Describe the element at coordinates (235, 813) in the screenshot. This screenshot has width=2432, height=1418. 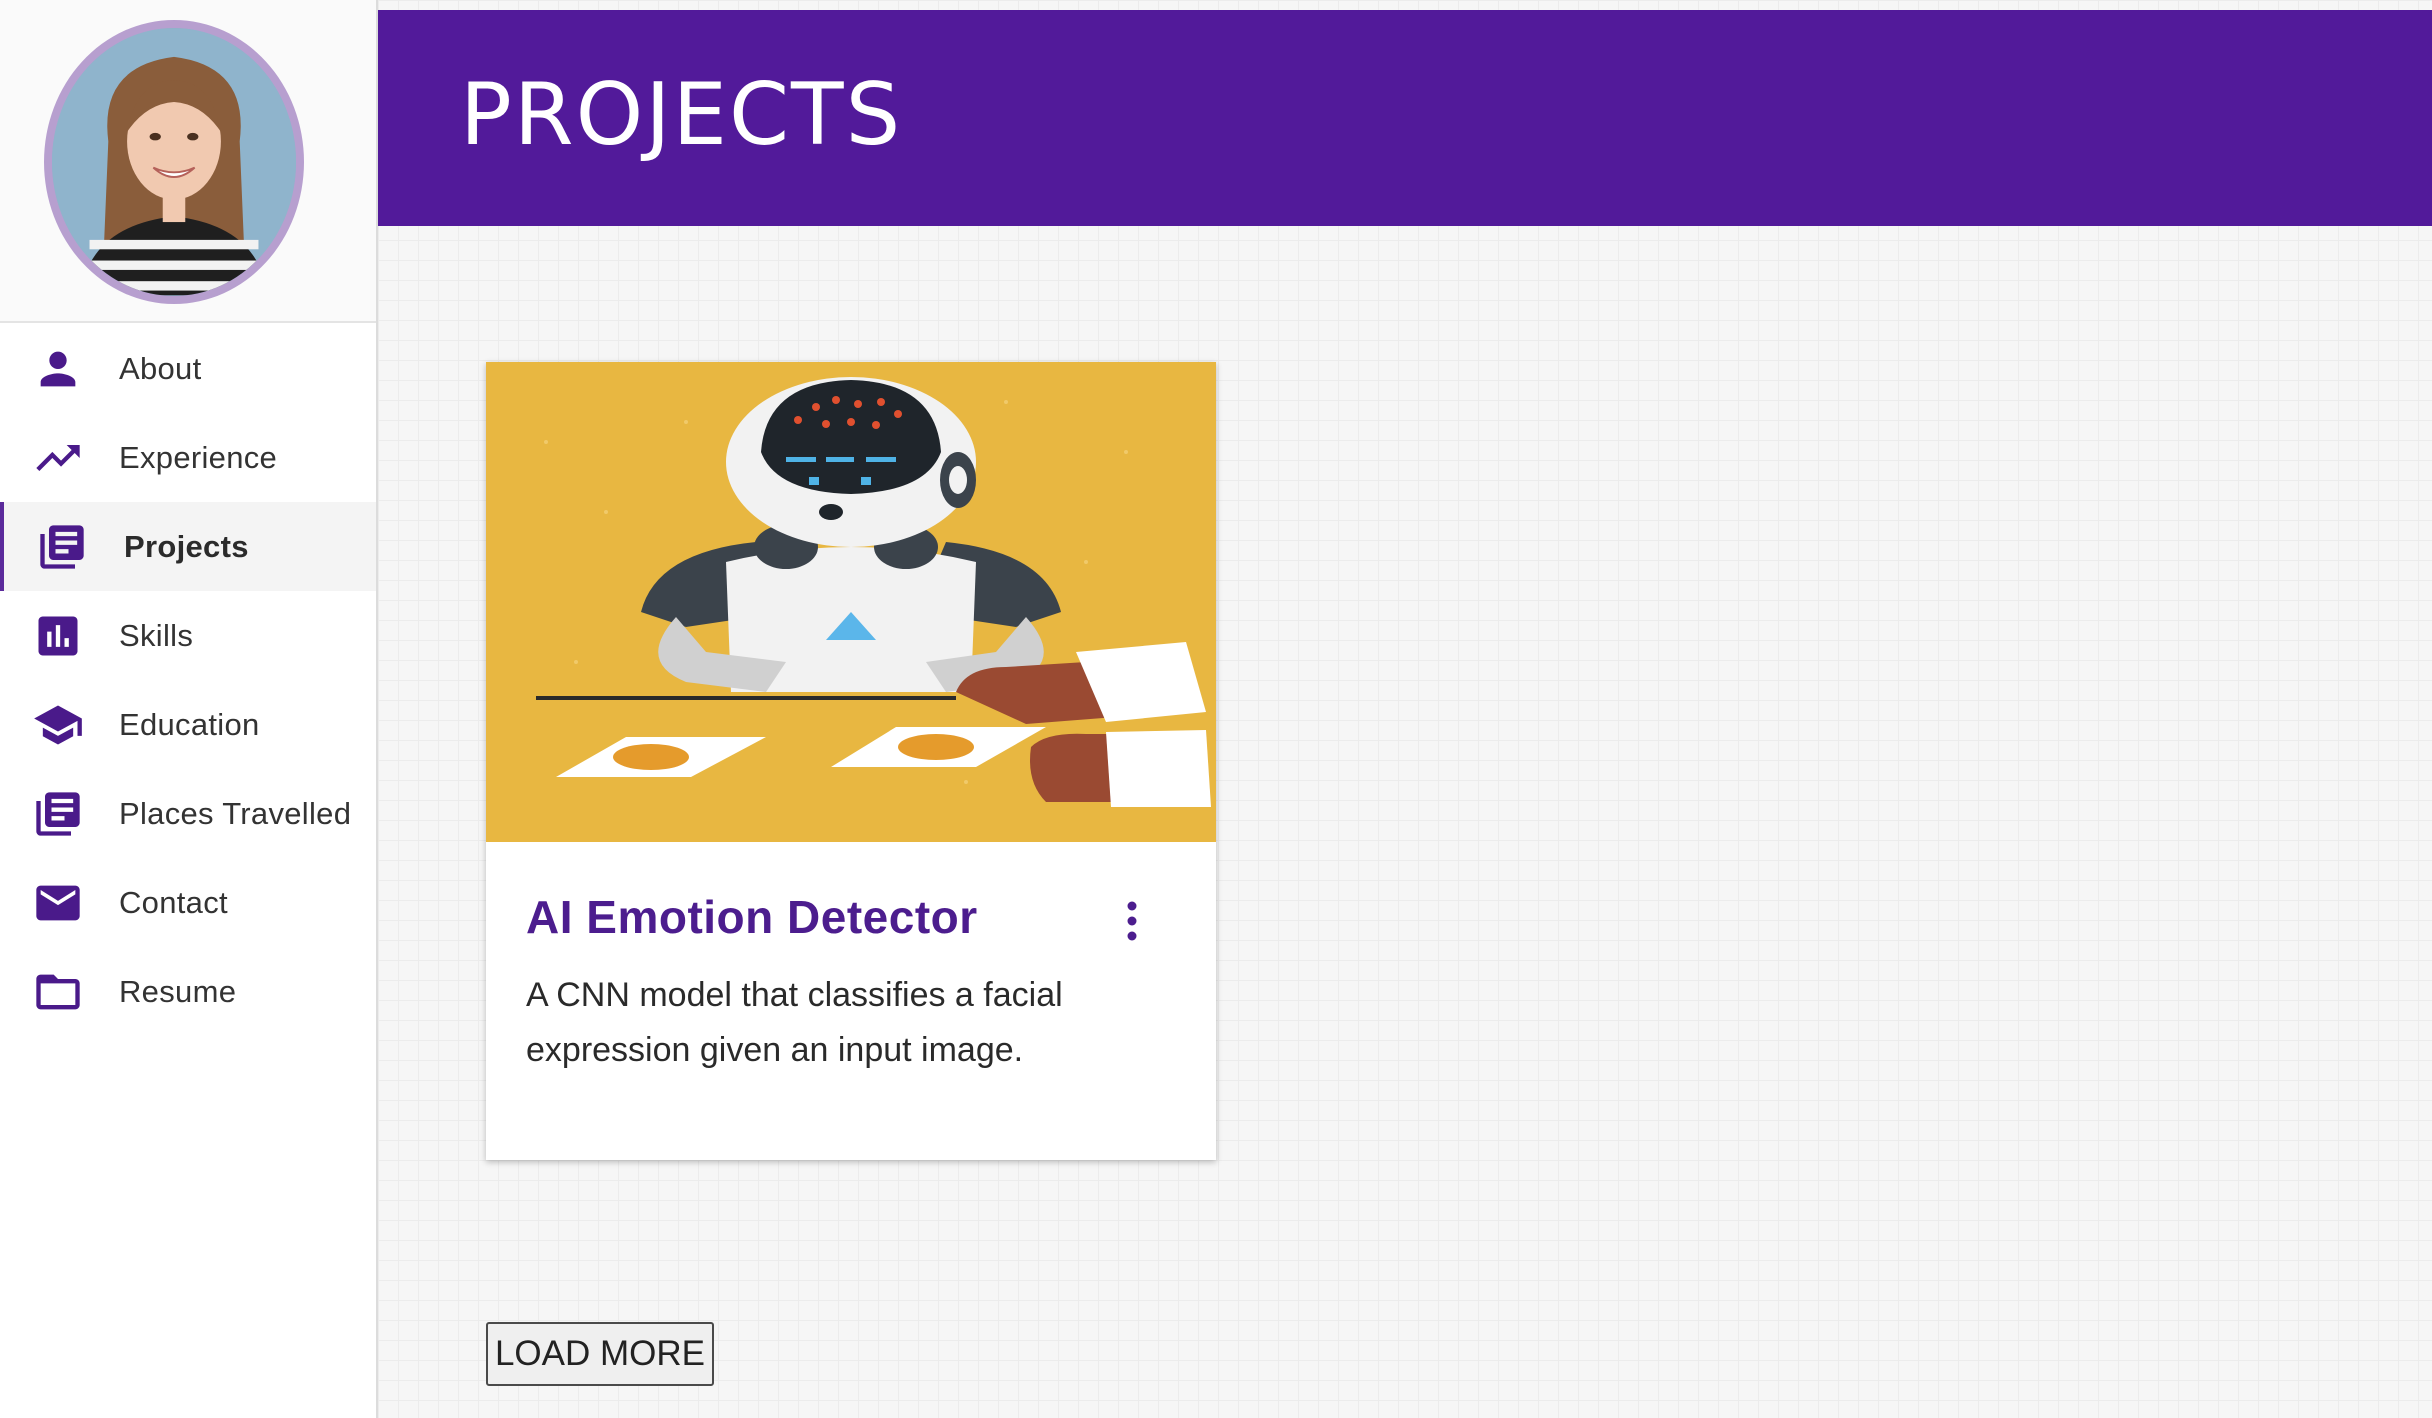
I see `sidebar-item-label: Places Travelled` at that location.